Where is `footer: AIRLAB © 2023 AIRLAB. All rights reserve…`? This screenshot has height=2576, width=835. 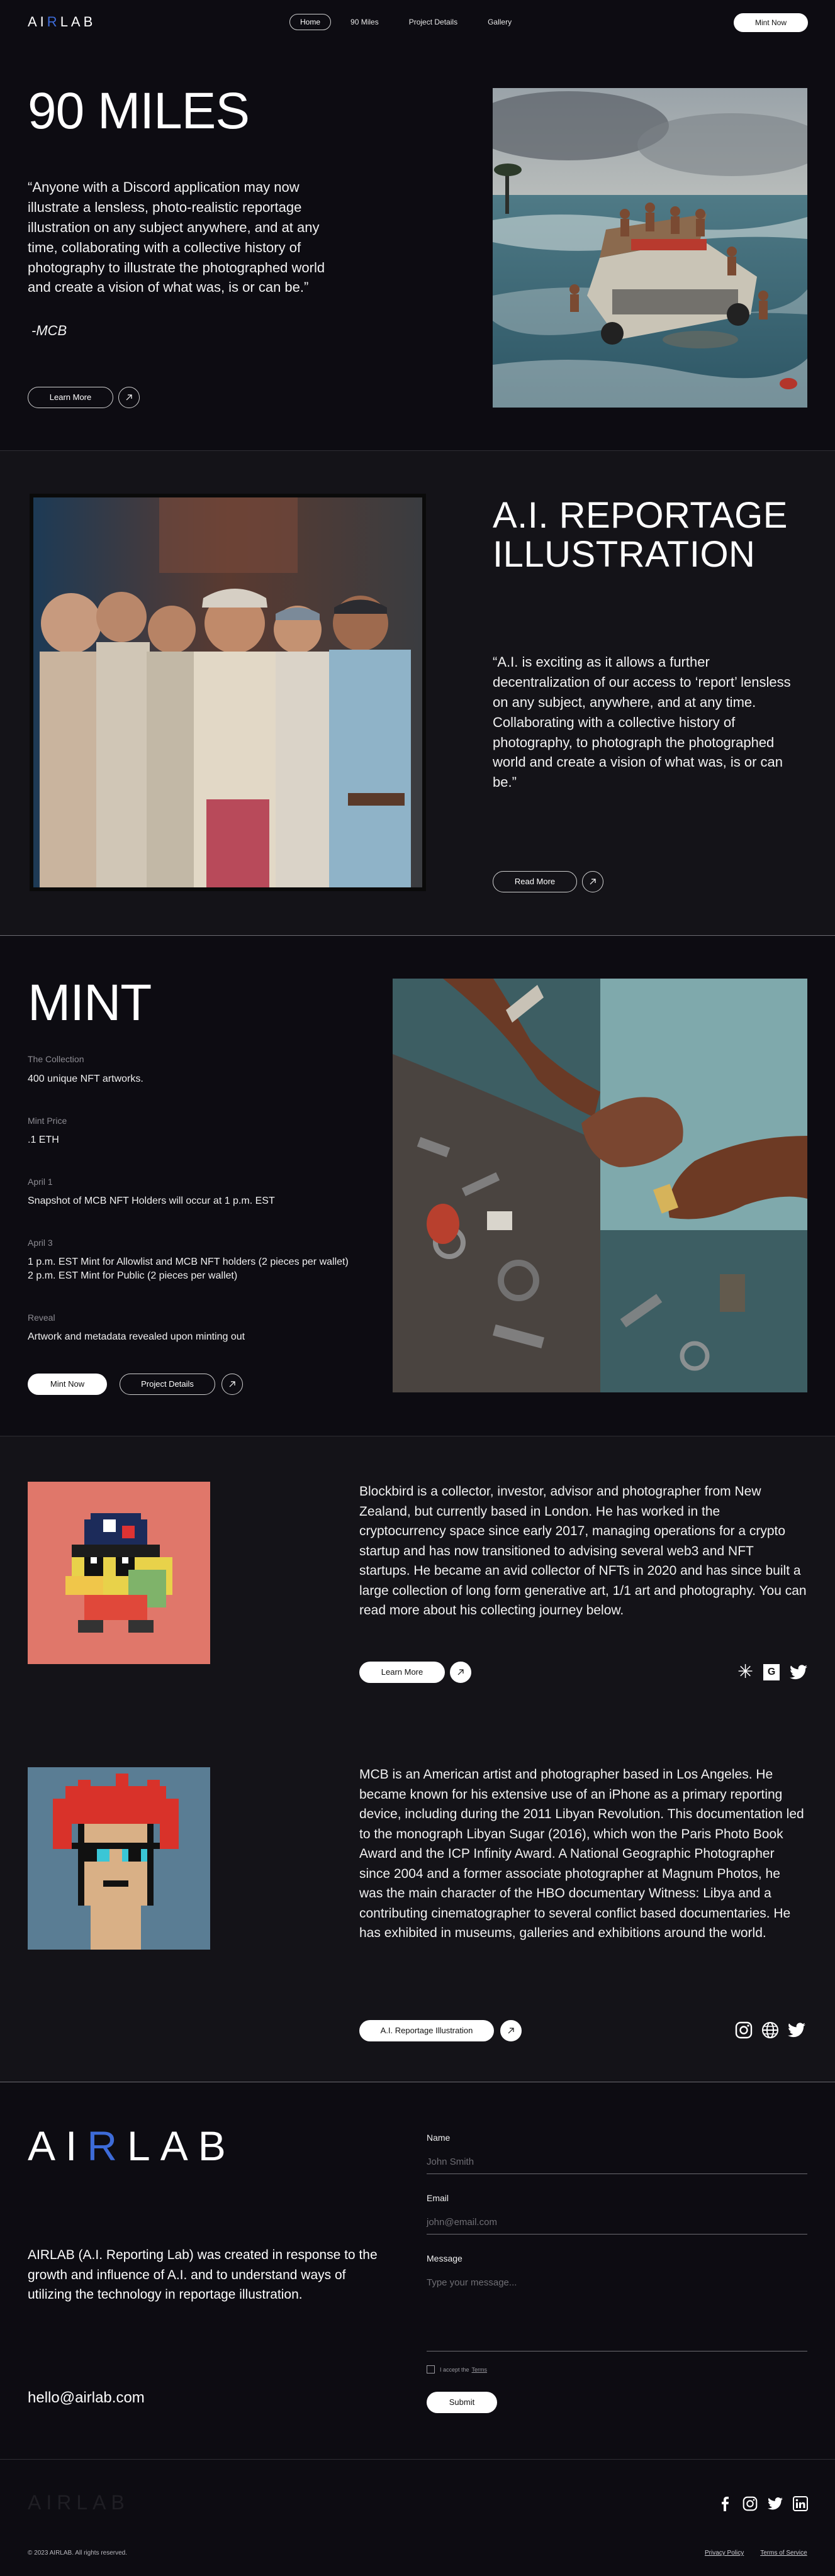
footer: AIRLAB © 2023 AIRLAB. All rights reserve… is located at coordinates (417, 2518).